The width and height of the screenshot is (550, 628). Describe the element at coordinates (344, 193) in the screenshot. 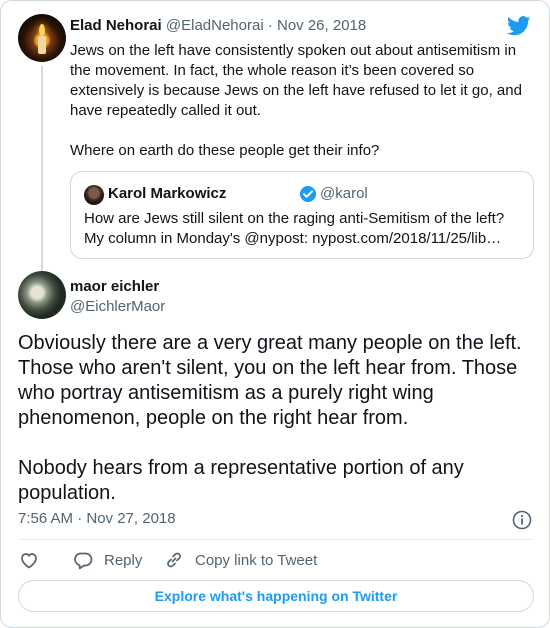

I see `quoted-author-handle: @karol` at that location.